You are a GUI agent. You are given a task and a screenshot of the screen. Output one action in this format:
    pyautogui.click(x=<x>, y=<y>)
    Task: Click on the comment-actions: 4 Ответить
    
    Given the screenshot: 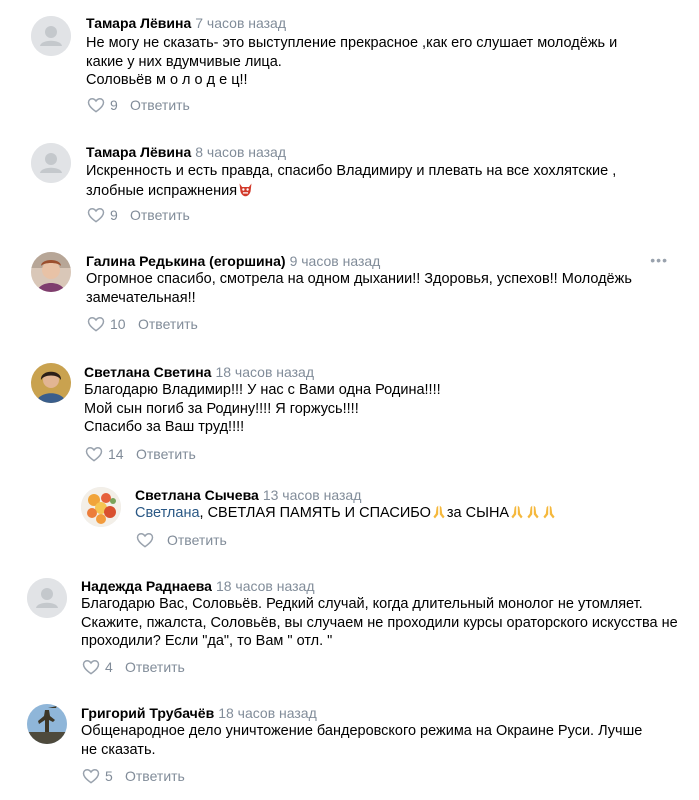 What is the action you would take?
    pyautogui.click(x=181, y=667)
    